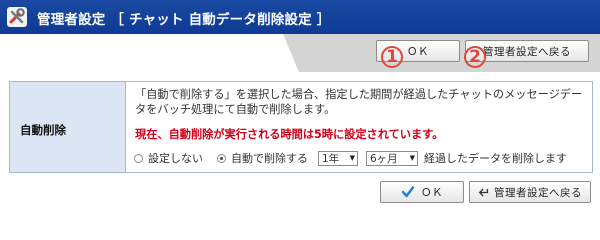  What do you see at coordinates (221, 158) in the screenshot?
I see `radio-auto-delete` at bounding box center [221, 158].